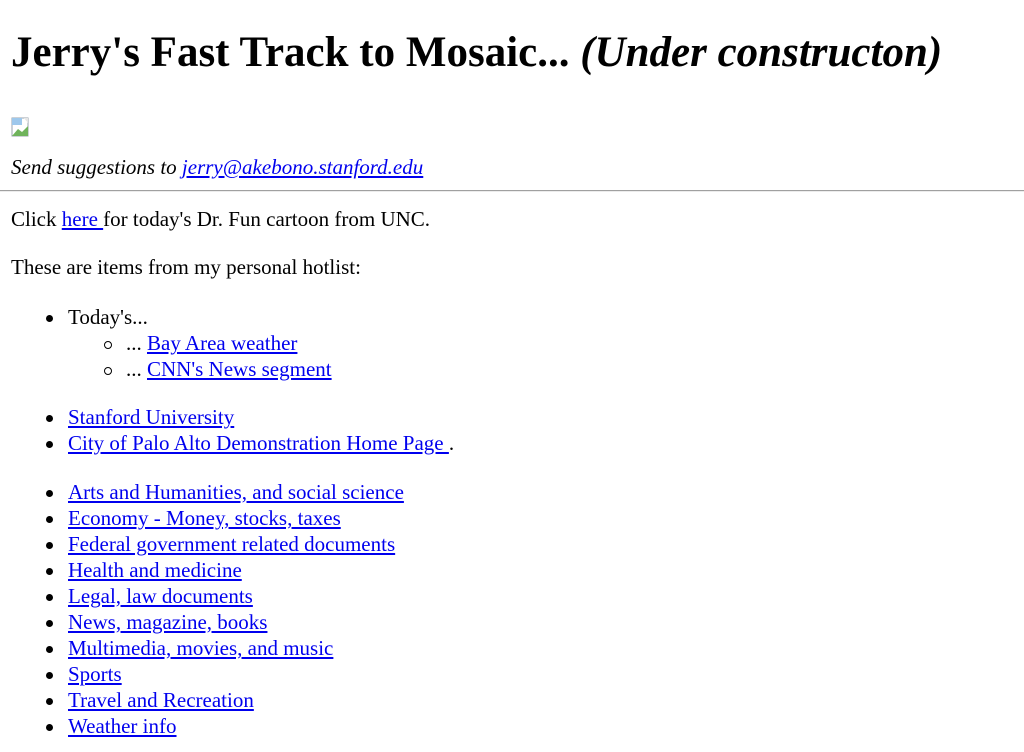 Image resolution: width=1024 pixels, height=752 pixels. I want to click on list-item: Economy - Money, stocks, taxes, so click(207, 518).